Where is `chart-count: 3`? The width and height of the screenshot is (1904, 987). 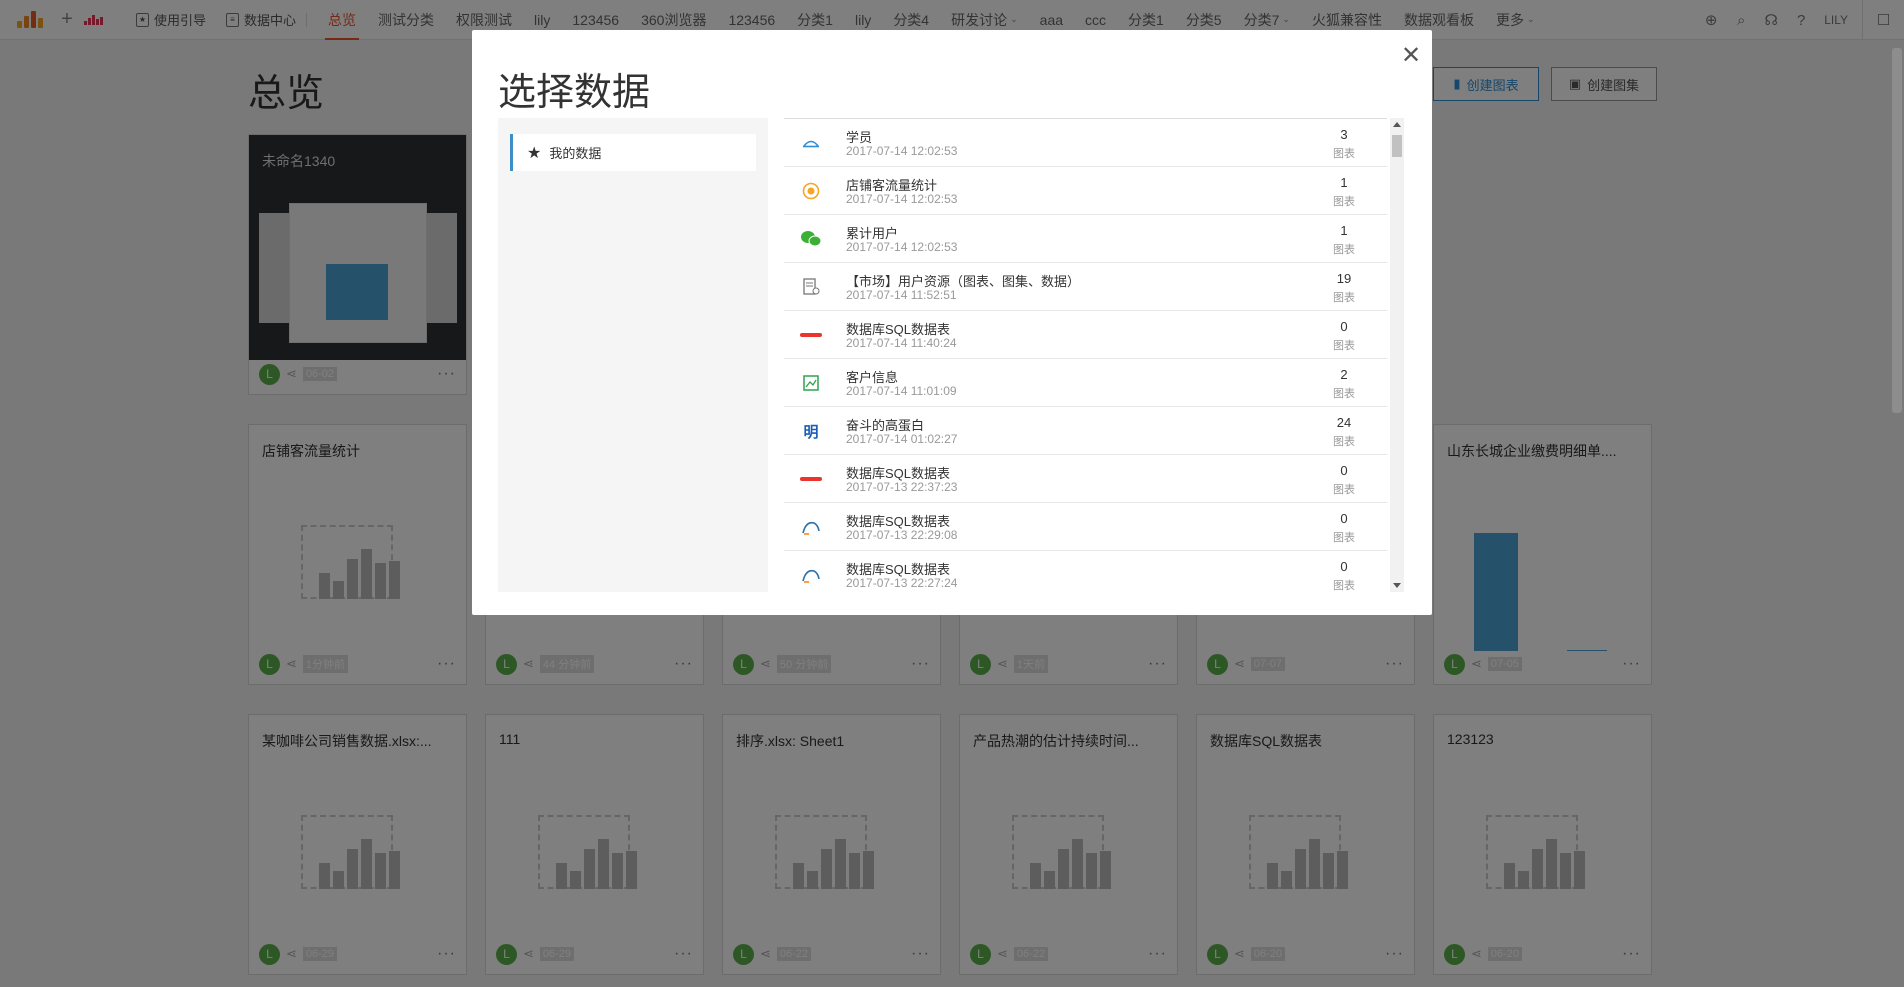
chart-count: 3 is located at coordinates (1344, 134).